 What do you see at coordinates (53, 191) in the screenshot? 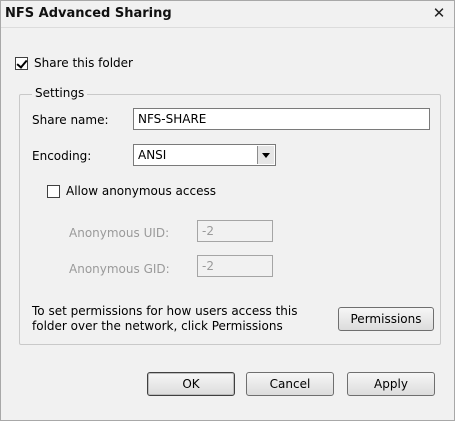
I see `anonymous-access-checkbox` at bounding box center [53, 191].